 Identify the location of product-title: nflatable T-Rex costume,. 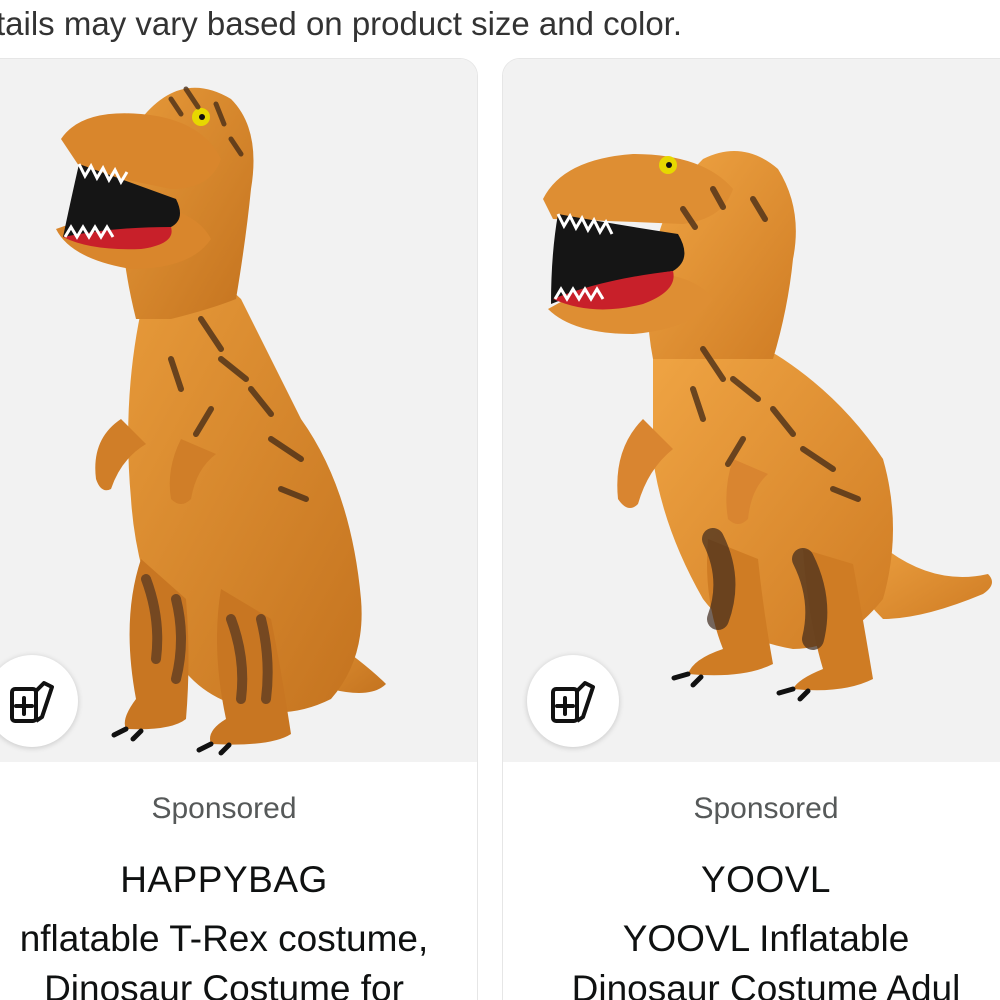
(238, 939).